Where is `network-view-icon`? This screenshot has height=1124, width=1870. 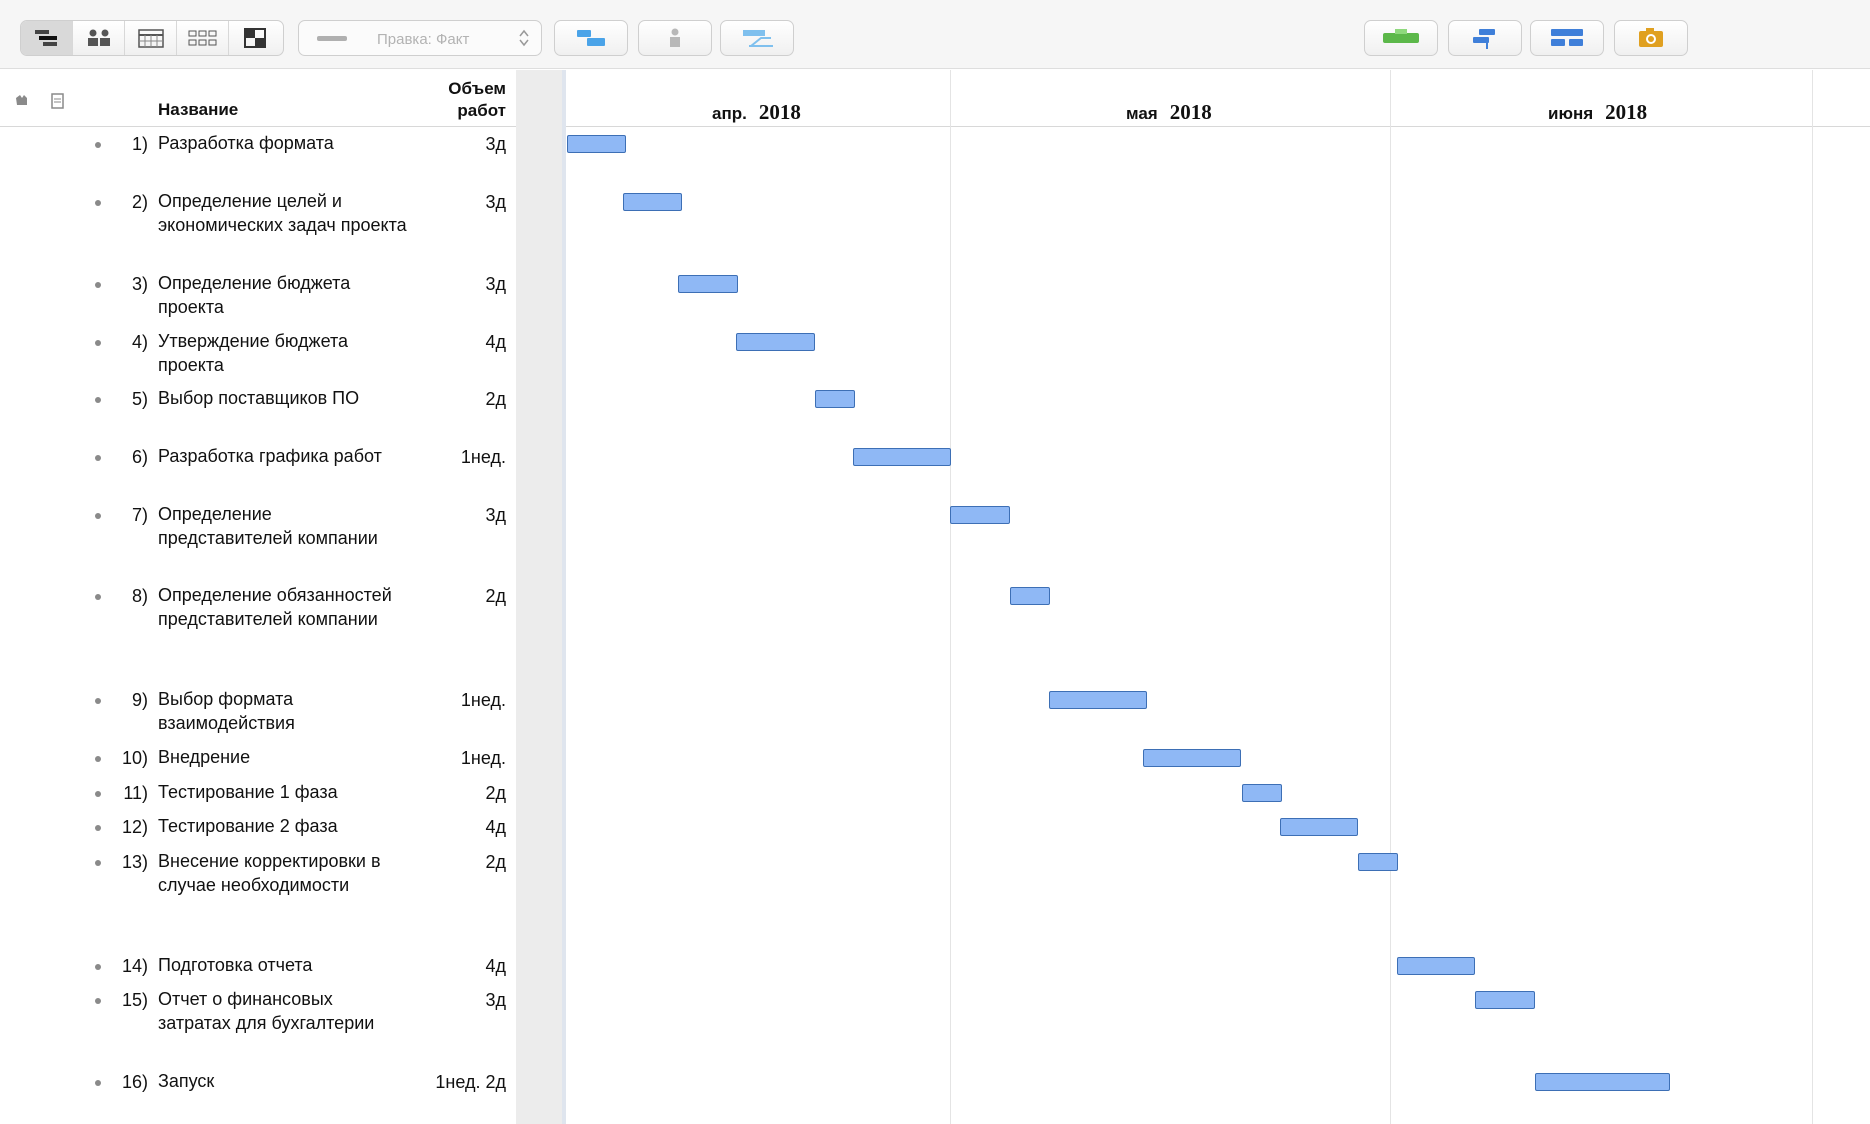 network-view-icon is located at coordinates (202, 38).